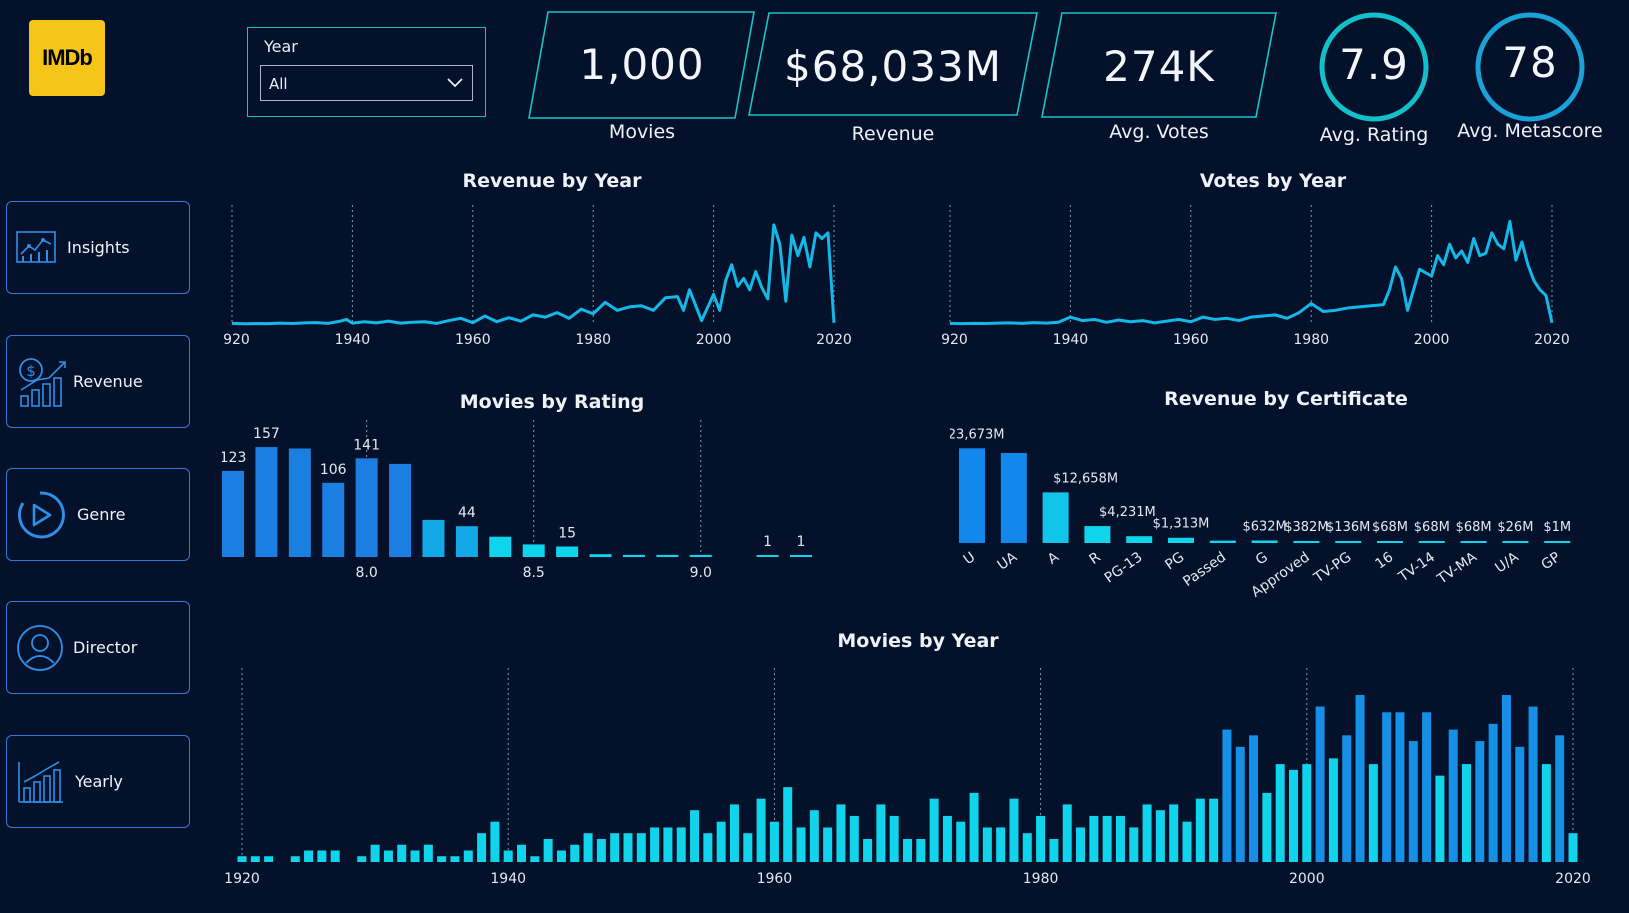 This screenshot has width=1629, height=913. Describe the element at coordinates (366, 445) in the screenshot. I see `movies-by-rating-data-label: 141` at that location.